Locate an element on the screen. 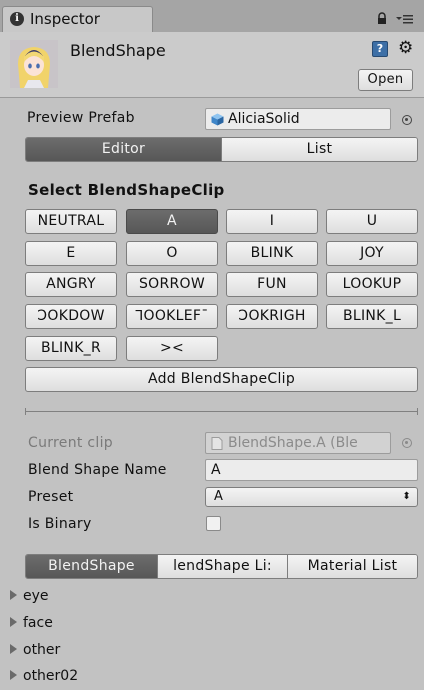 The height and width of the screenshot is (690, 424). clip-button: O is located at coordinates (172, 253).